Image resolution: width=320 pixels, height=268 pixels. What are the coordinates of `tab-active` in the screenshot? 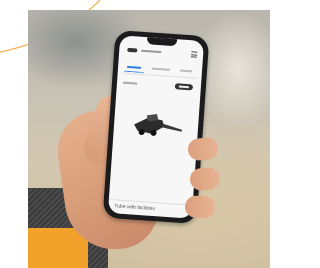 It's located at (134, 69).